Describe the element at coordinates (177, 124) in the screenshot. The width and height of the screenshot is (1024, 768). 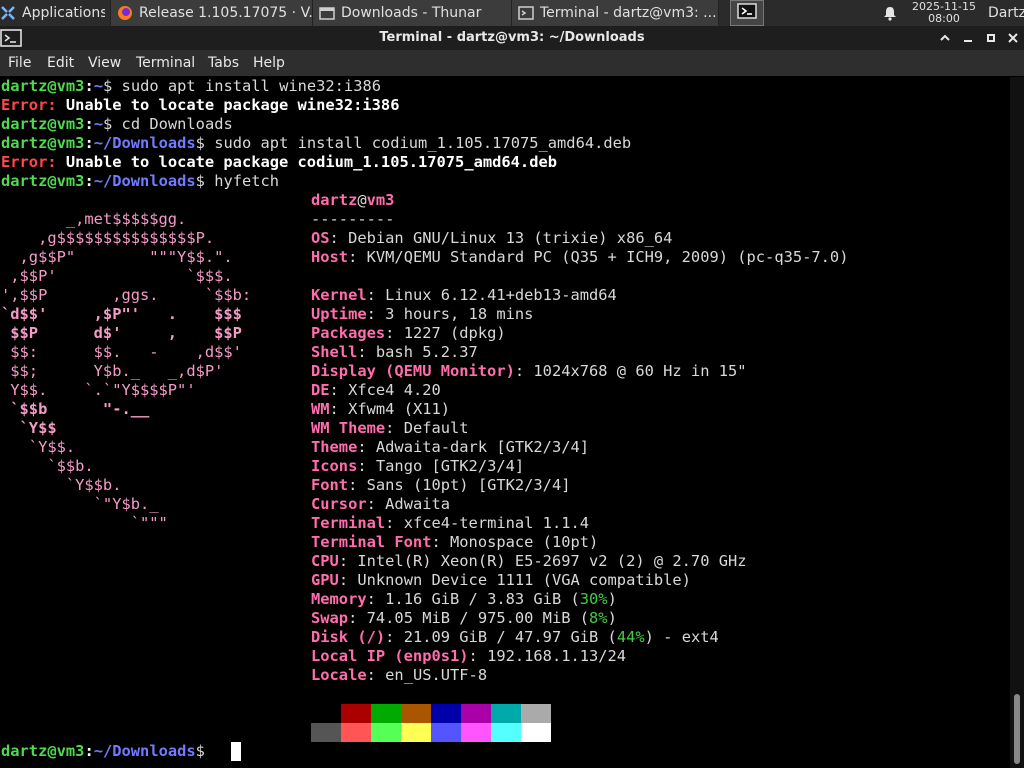
I see `command-text: cd Downloads` at that location.